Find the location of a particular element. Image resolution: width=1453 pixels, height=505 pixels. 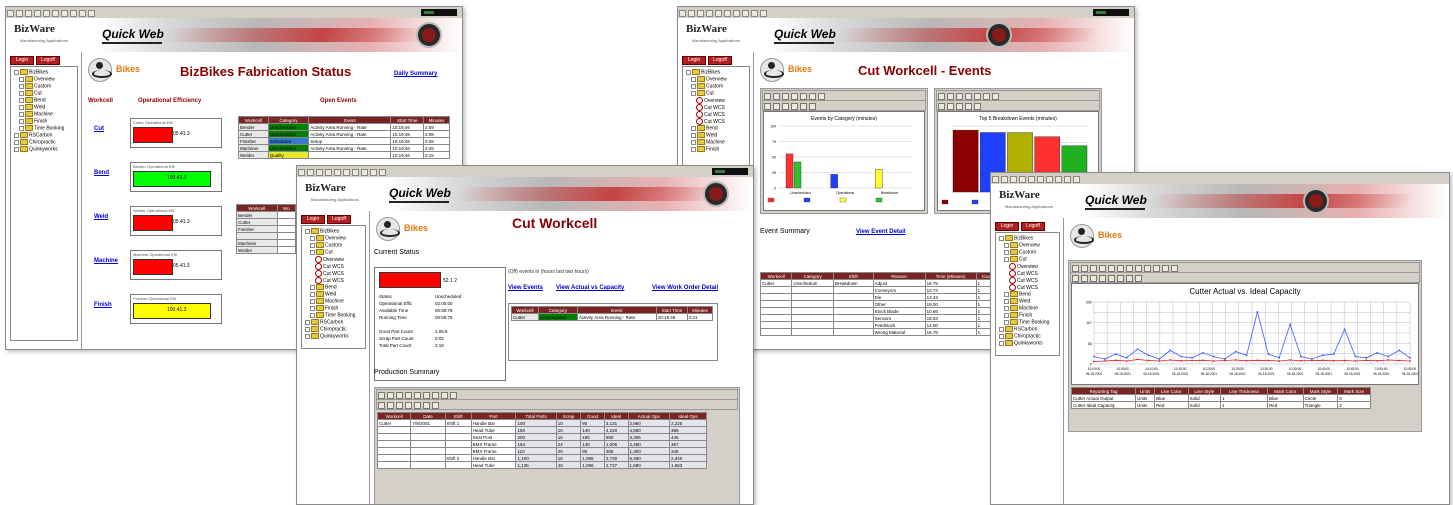

column-header: Line Thickness is located at coordinates (1244, 391).